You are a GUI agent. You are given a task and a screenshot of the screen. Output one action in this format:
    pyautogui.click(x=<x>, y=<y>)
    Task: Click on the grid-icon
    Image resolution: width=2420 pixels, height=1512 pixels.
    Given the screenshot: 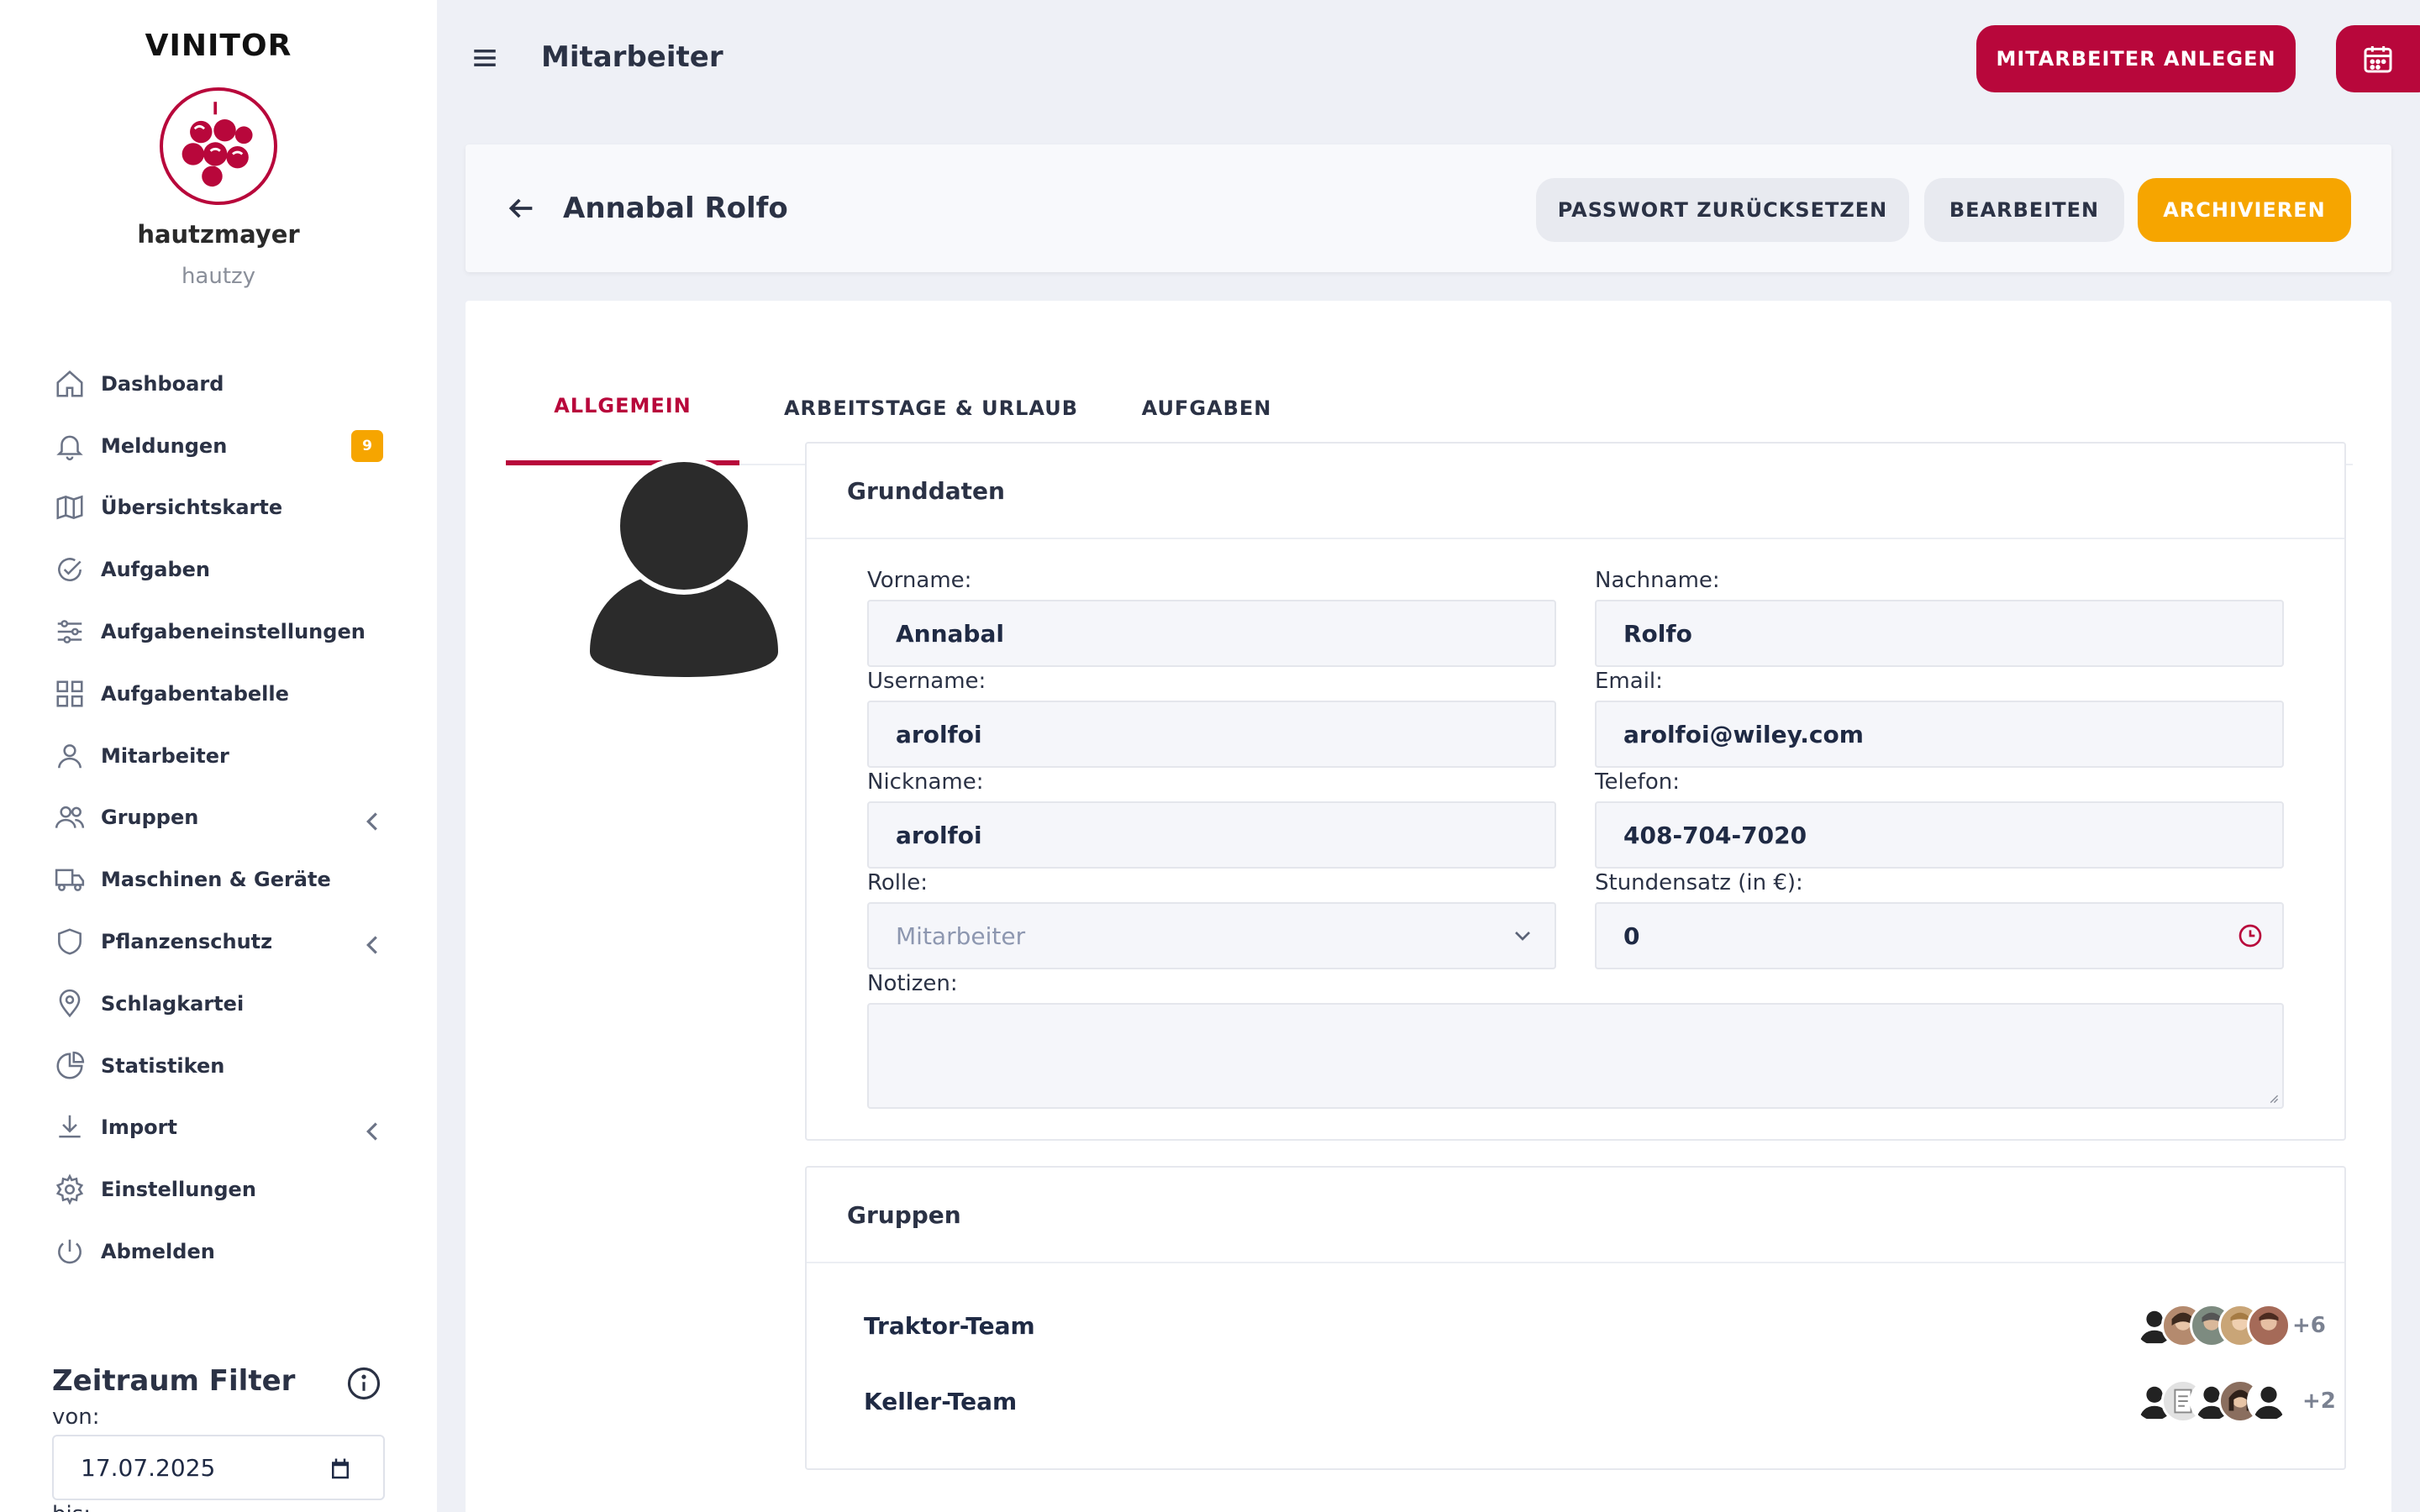 What is the action you would take?
    pyautogui.click(x=69, y=693)
    